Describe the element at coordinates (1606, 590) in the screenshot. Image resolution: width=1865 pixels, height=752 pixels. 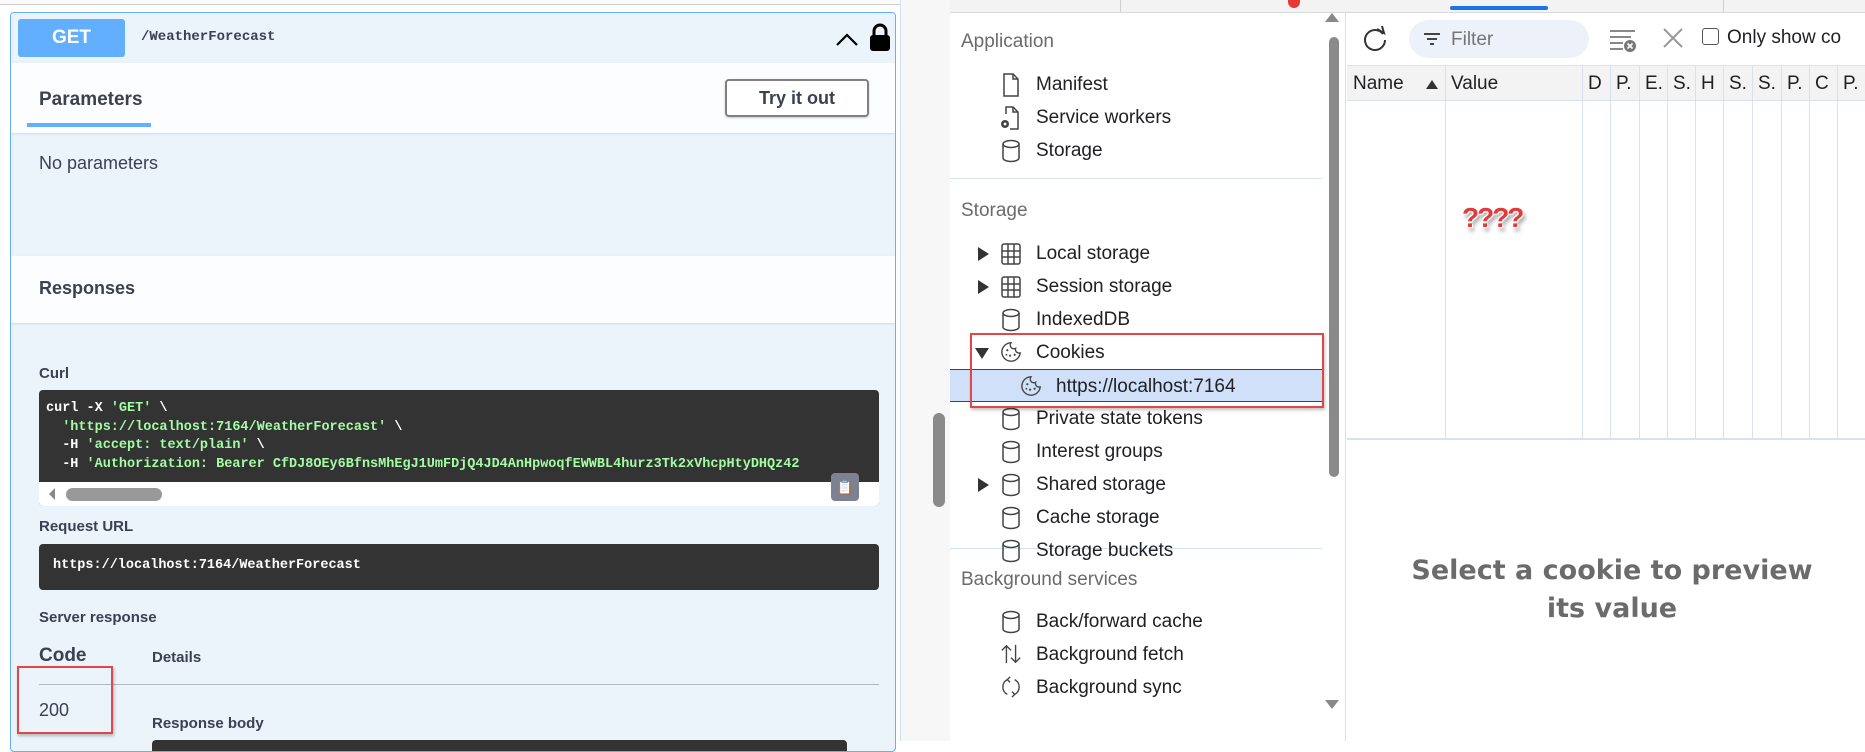
I see `cookie-preview-pane: Select a cookie to preview its value` at that location.